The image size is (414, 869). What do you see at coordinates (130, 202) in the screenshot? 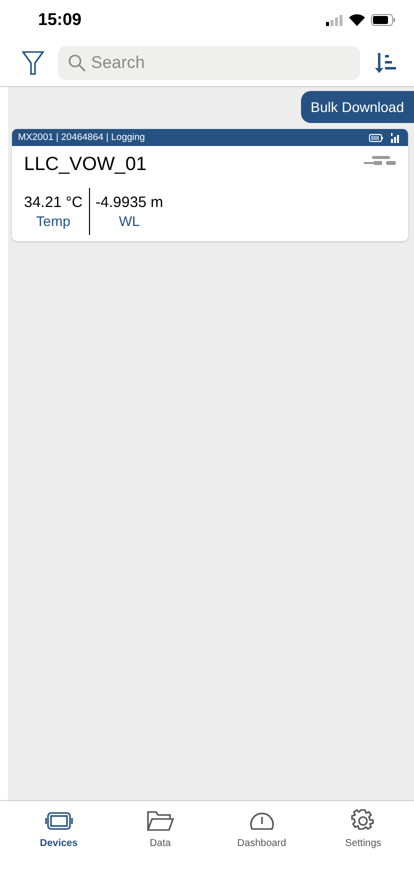
I see `reading-value: -4.9935 m` at bounding box center [130, 202].